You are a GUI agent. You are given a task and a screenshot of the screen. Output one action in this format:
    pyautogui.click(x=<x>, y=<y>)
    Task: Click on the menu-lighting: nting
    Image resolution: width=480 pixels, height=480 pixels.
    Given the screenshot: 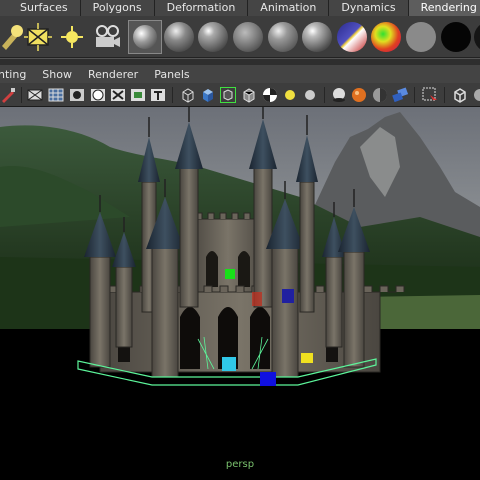 What is the action you would take?
    pyautogui.click(x=17, y=74)
    